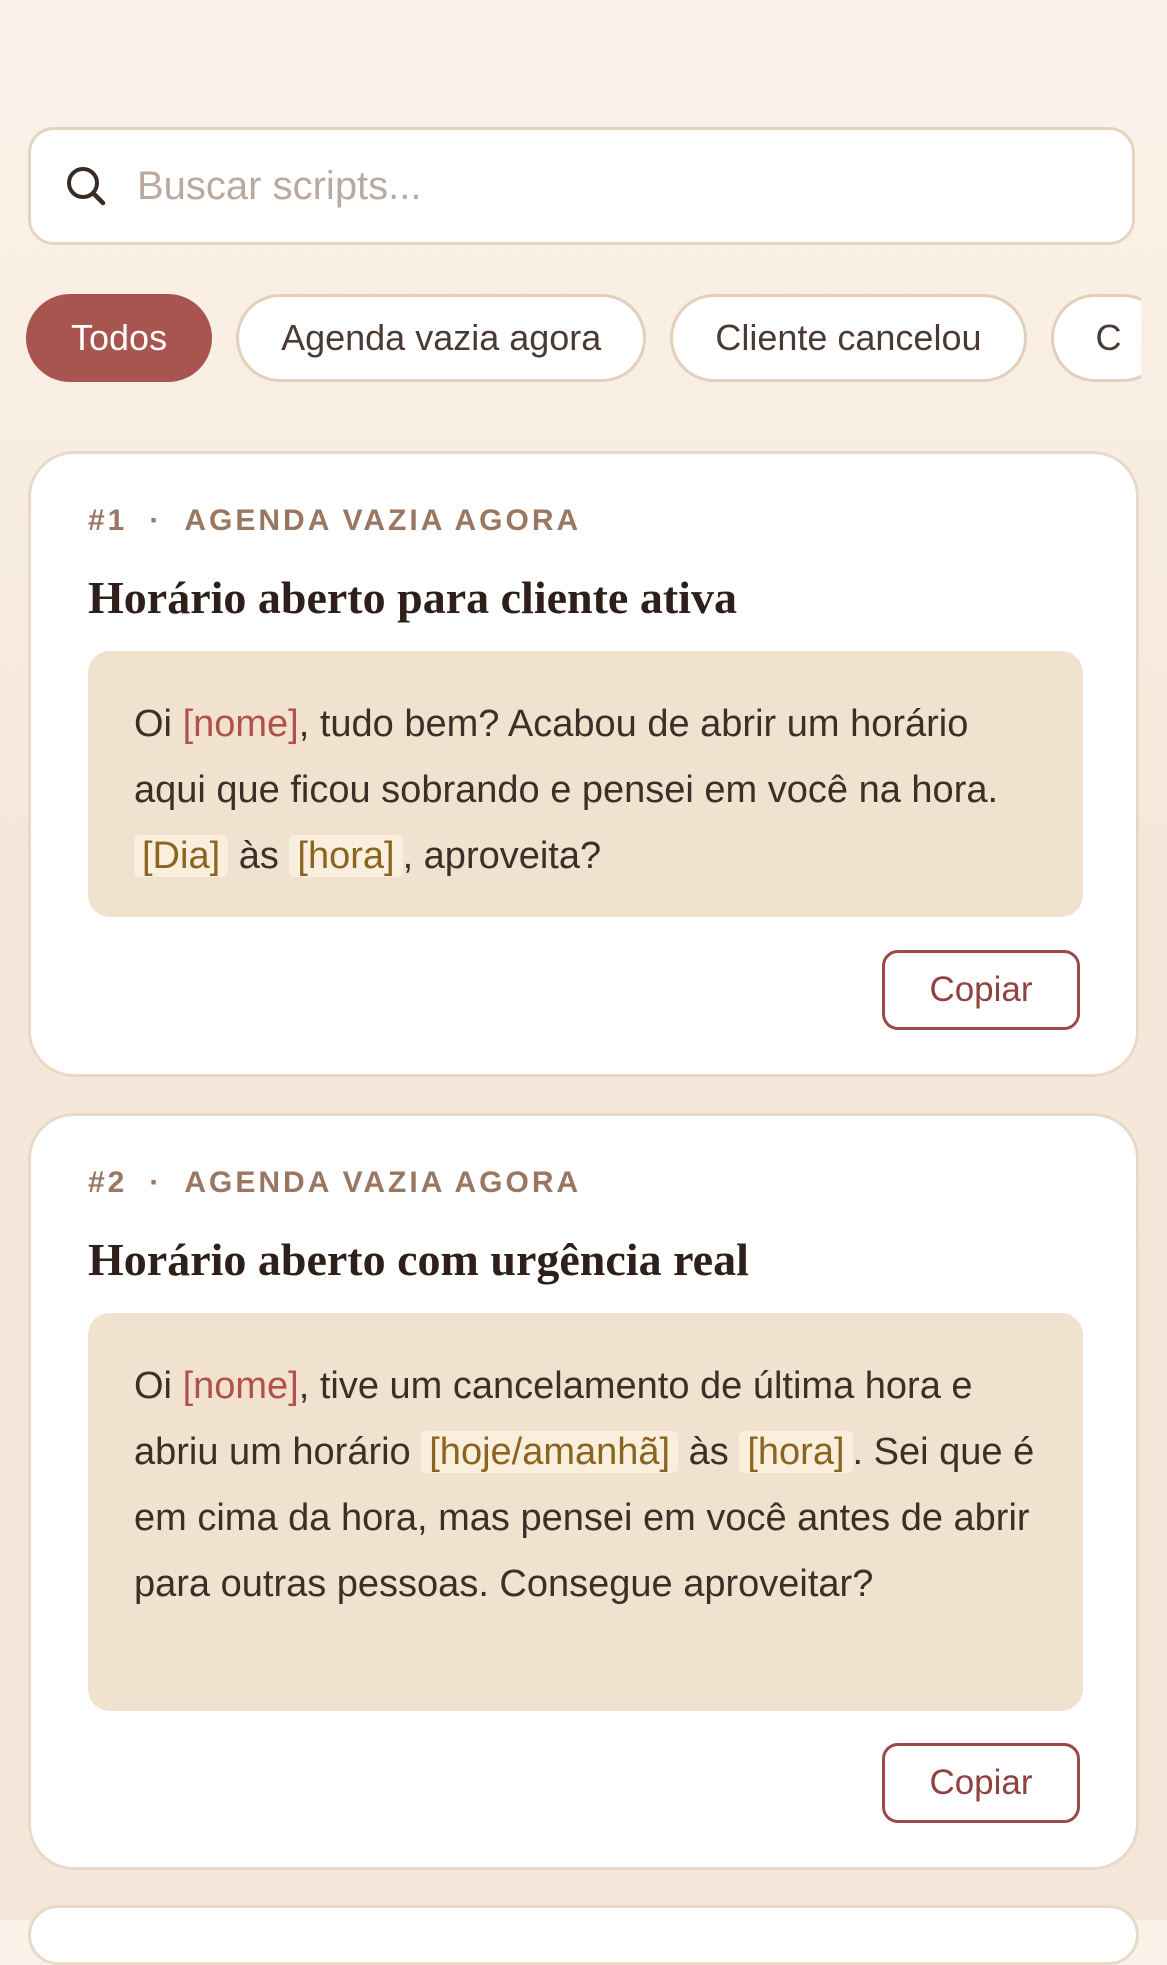  I want to click on card-number: #2, so click(108, 1182).